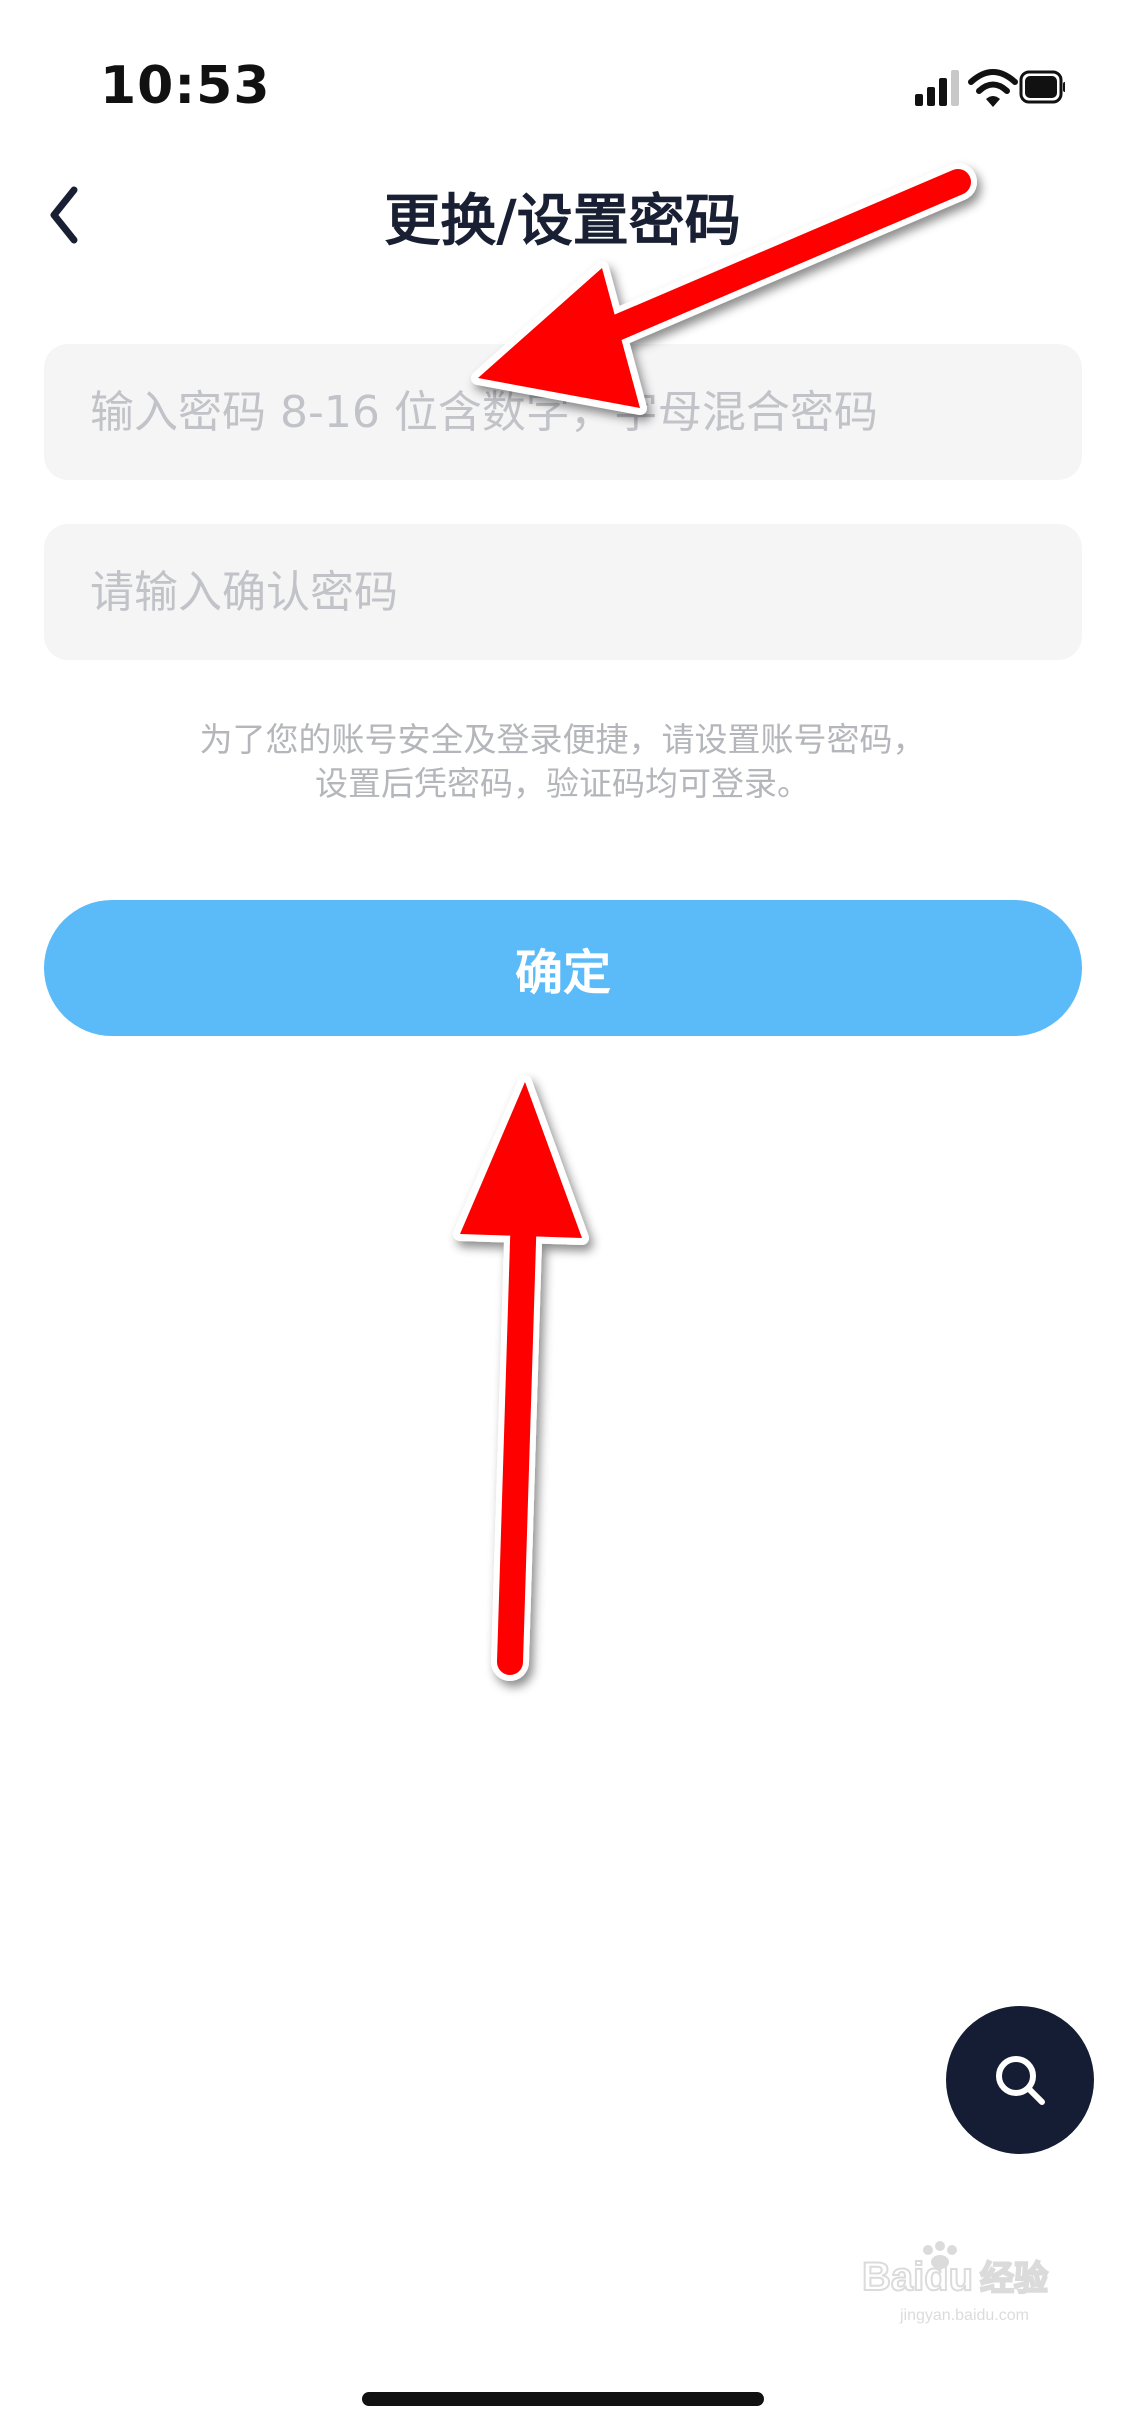  I want to click on search-icon, so click(1020, 2080).